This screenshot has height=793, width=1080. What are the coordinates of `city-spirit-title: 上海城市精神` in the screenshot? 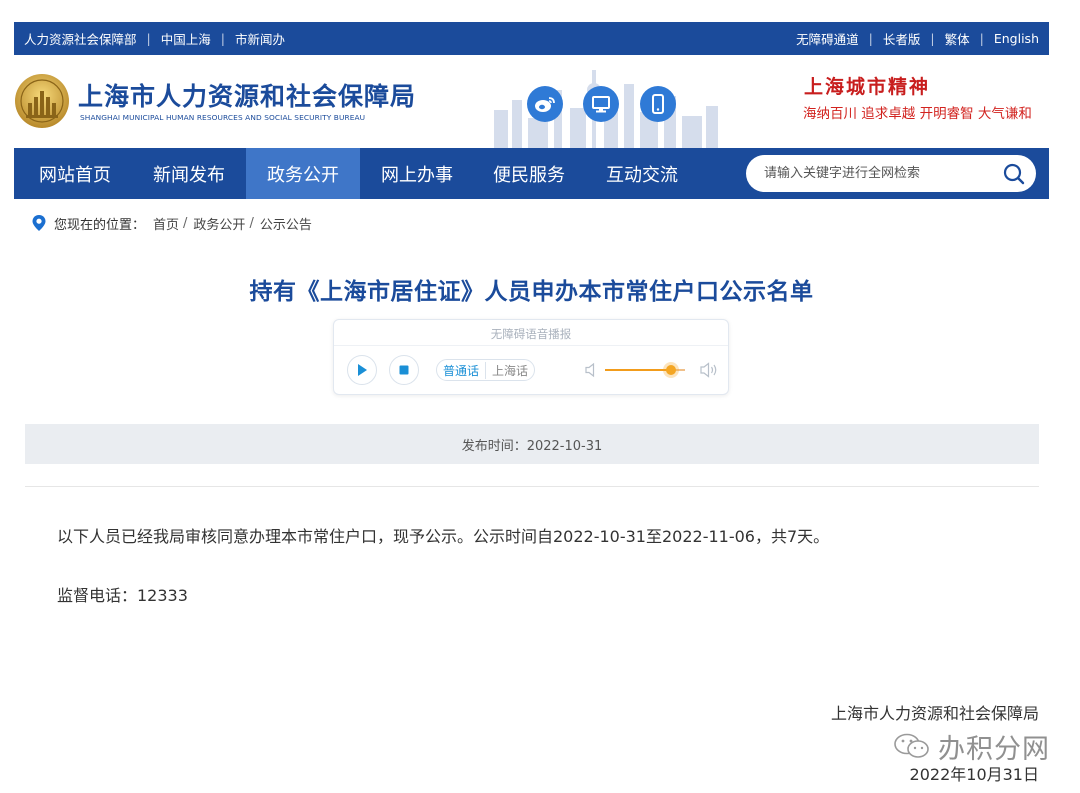 It's located at (867, 87).